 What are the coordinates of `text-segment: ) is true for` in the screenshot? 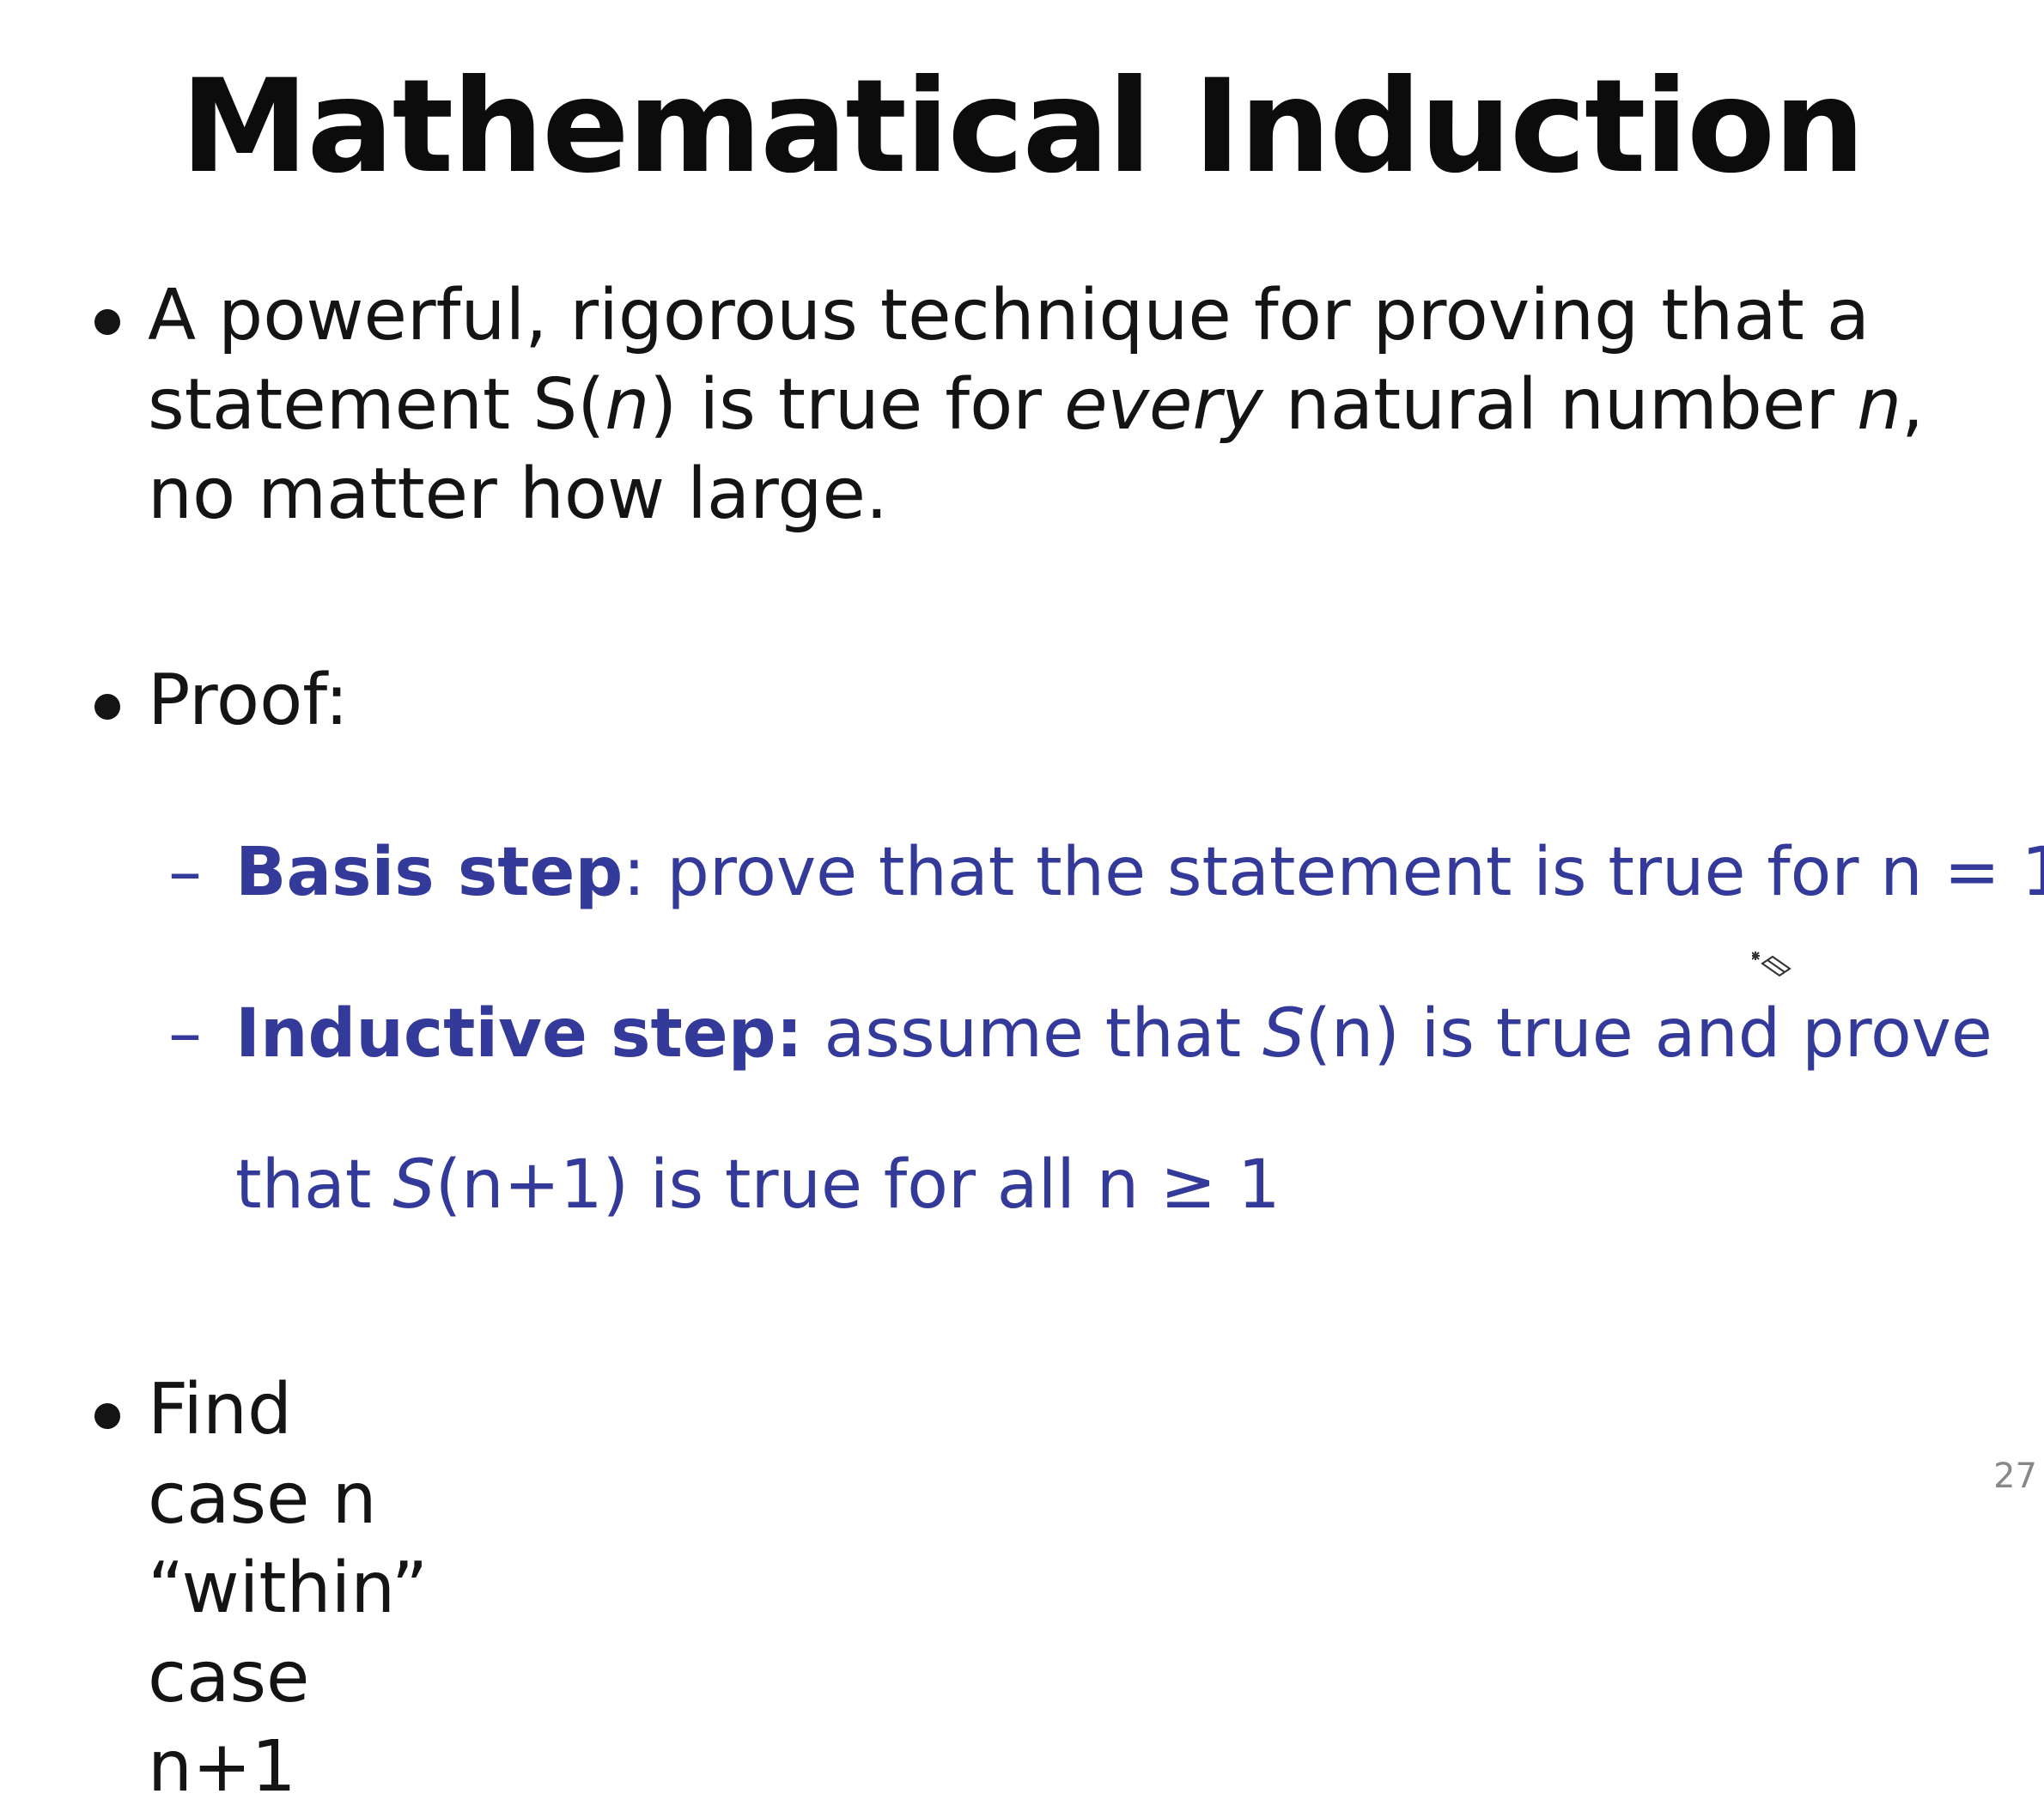 It's located at (857, 405).